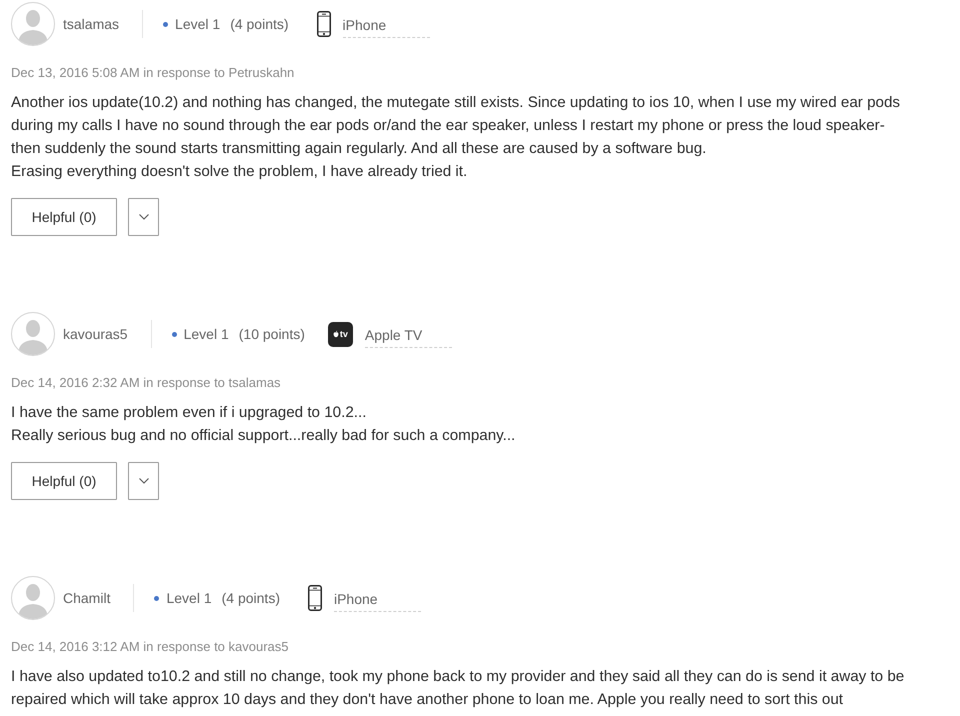 The width and height of the screenshot is (960, 716). I want to click on post-timestamp: Dec 14, 2016 3:12 AM in response to kavouras5, so click(150, 647).